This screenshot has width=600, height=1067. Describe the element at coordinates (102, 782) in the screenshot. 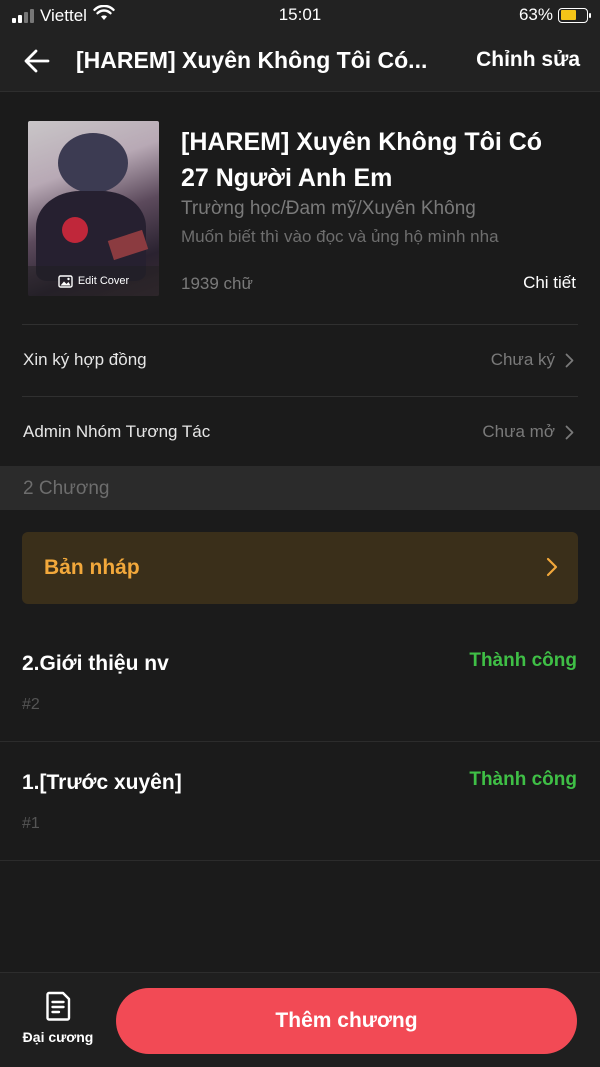

I see `chapter-title: 1.[Trước xuyên]` at that location.